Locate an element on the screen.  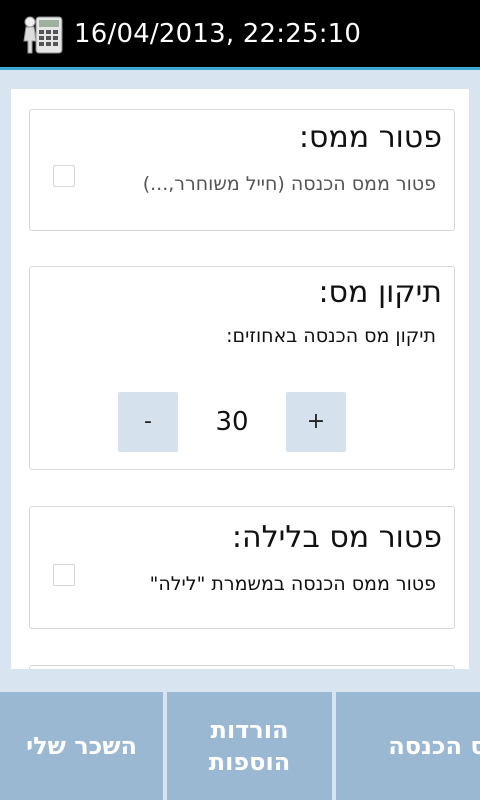
tab-my-salary: השכר שלי is located at coordinates (81, 746).